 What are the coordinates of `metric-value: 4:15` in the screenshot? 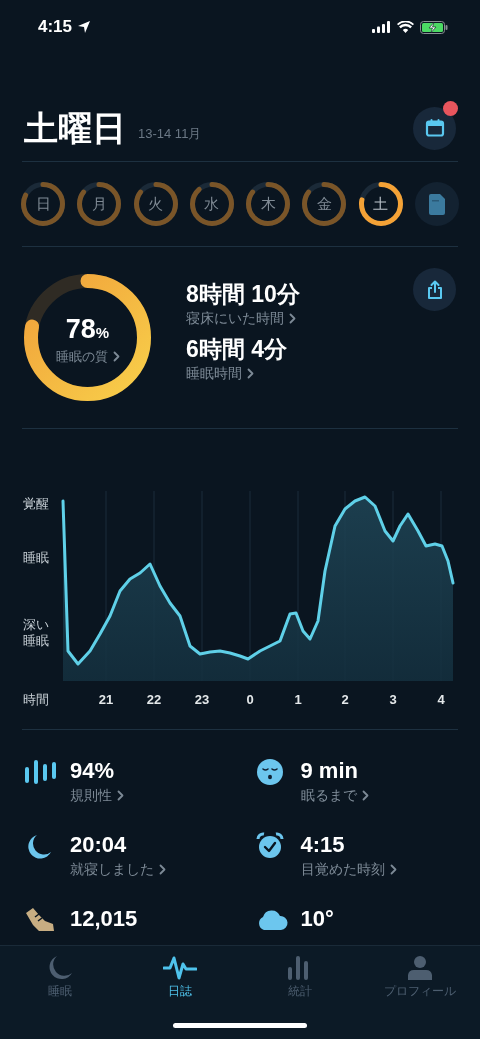 It's located at (323, 845).